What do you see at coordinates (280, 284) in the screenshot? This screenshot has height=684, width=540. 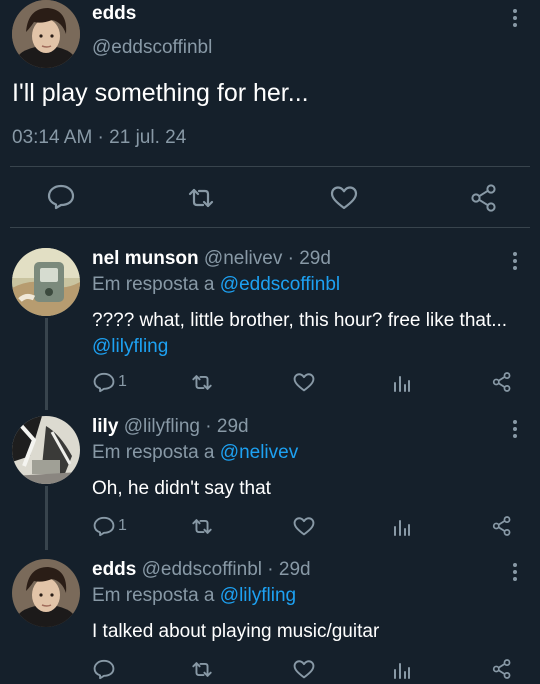 I see `replying-to-handle: @eddscoffinbl` at bounding box center [280, 284].